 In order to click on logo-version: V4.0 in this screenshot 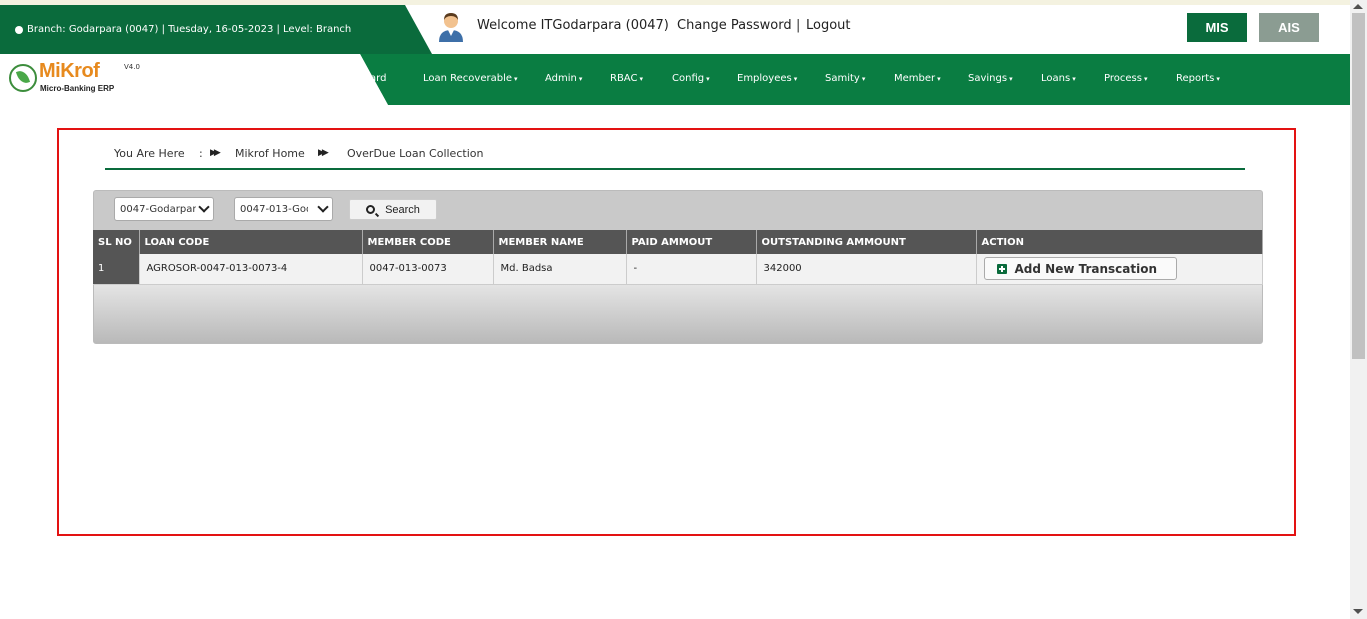, I will do `click(132, 67)`.